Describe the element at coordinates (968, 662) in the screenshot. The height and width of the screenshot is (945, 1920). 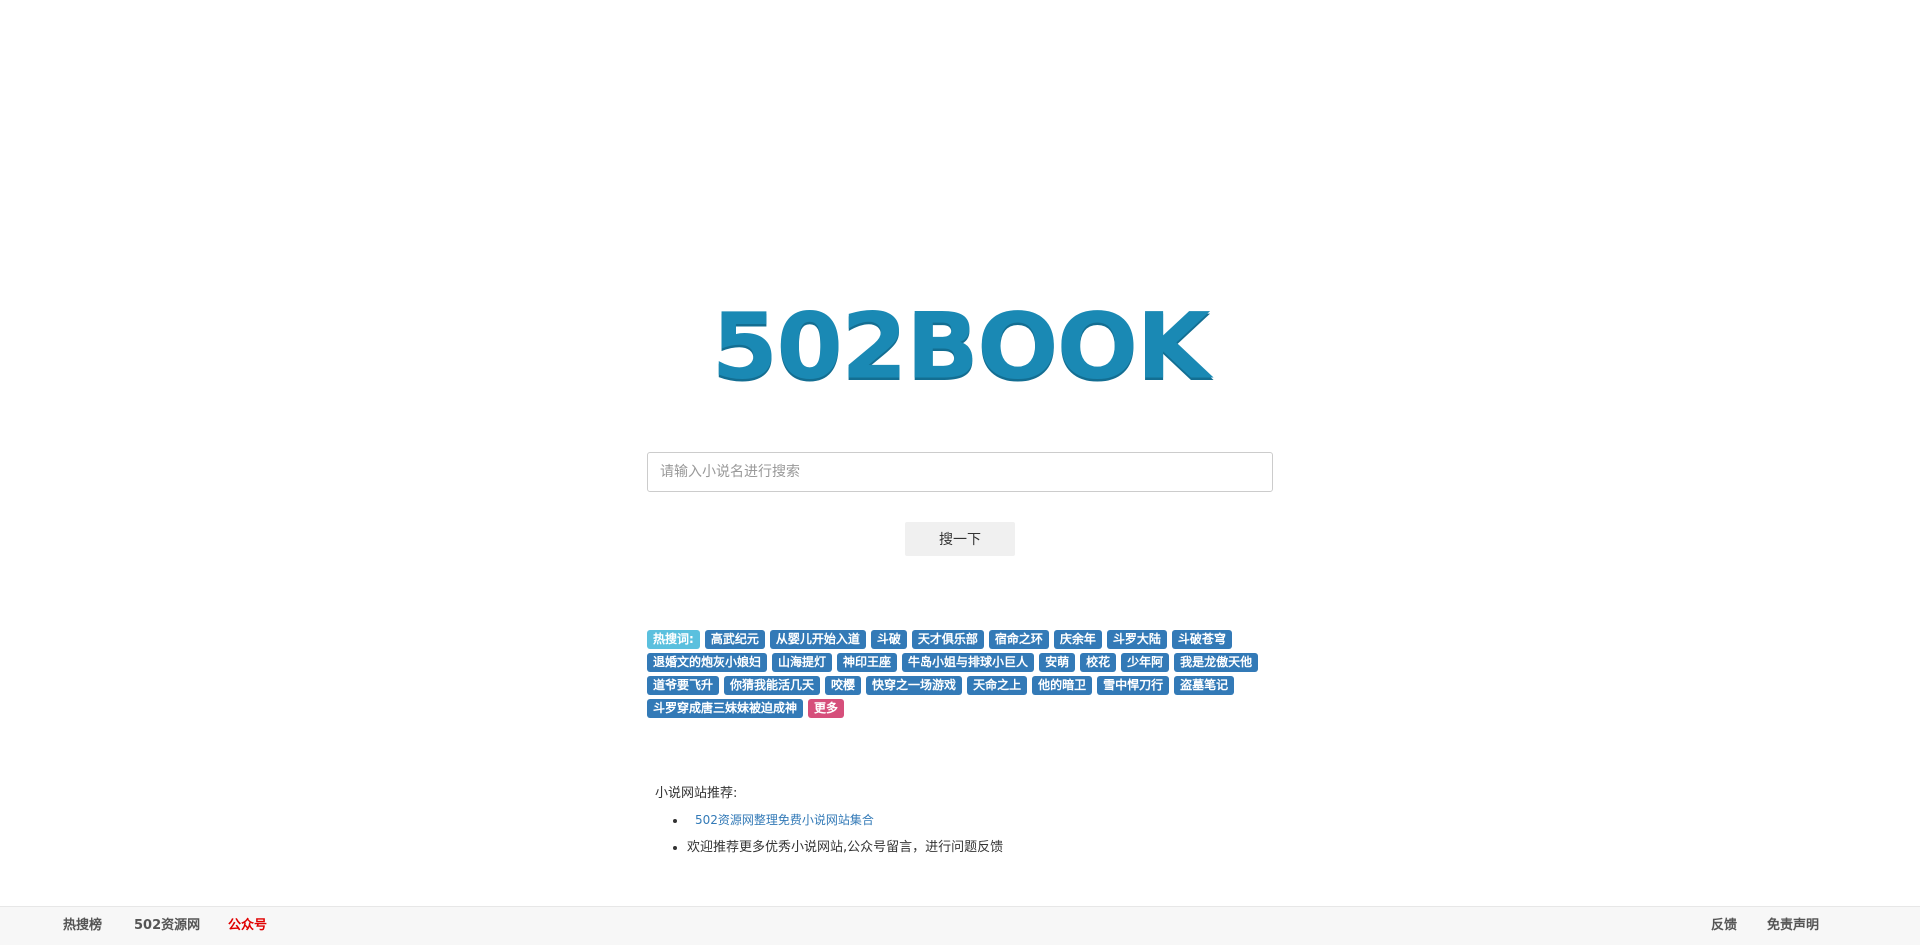
I see `hotword-tag: 牛岛小姐与排球小巨人` at that location.